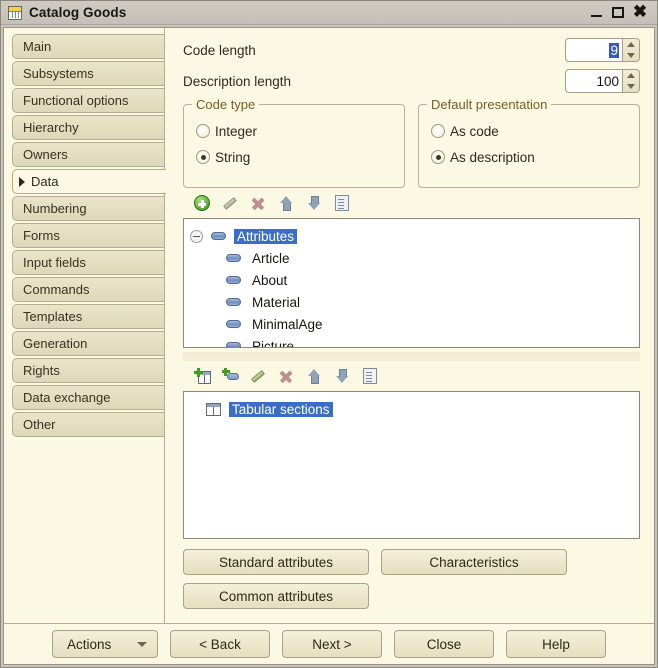 This screenshot has width=658, height=668. What do you see at coordinates (489, 104) in the screenshot?
I see `default-presentation-title: Default presentation` at bounding box center [489, 104].